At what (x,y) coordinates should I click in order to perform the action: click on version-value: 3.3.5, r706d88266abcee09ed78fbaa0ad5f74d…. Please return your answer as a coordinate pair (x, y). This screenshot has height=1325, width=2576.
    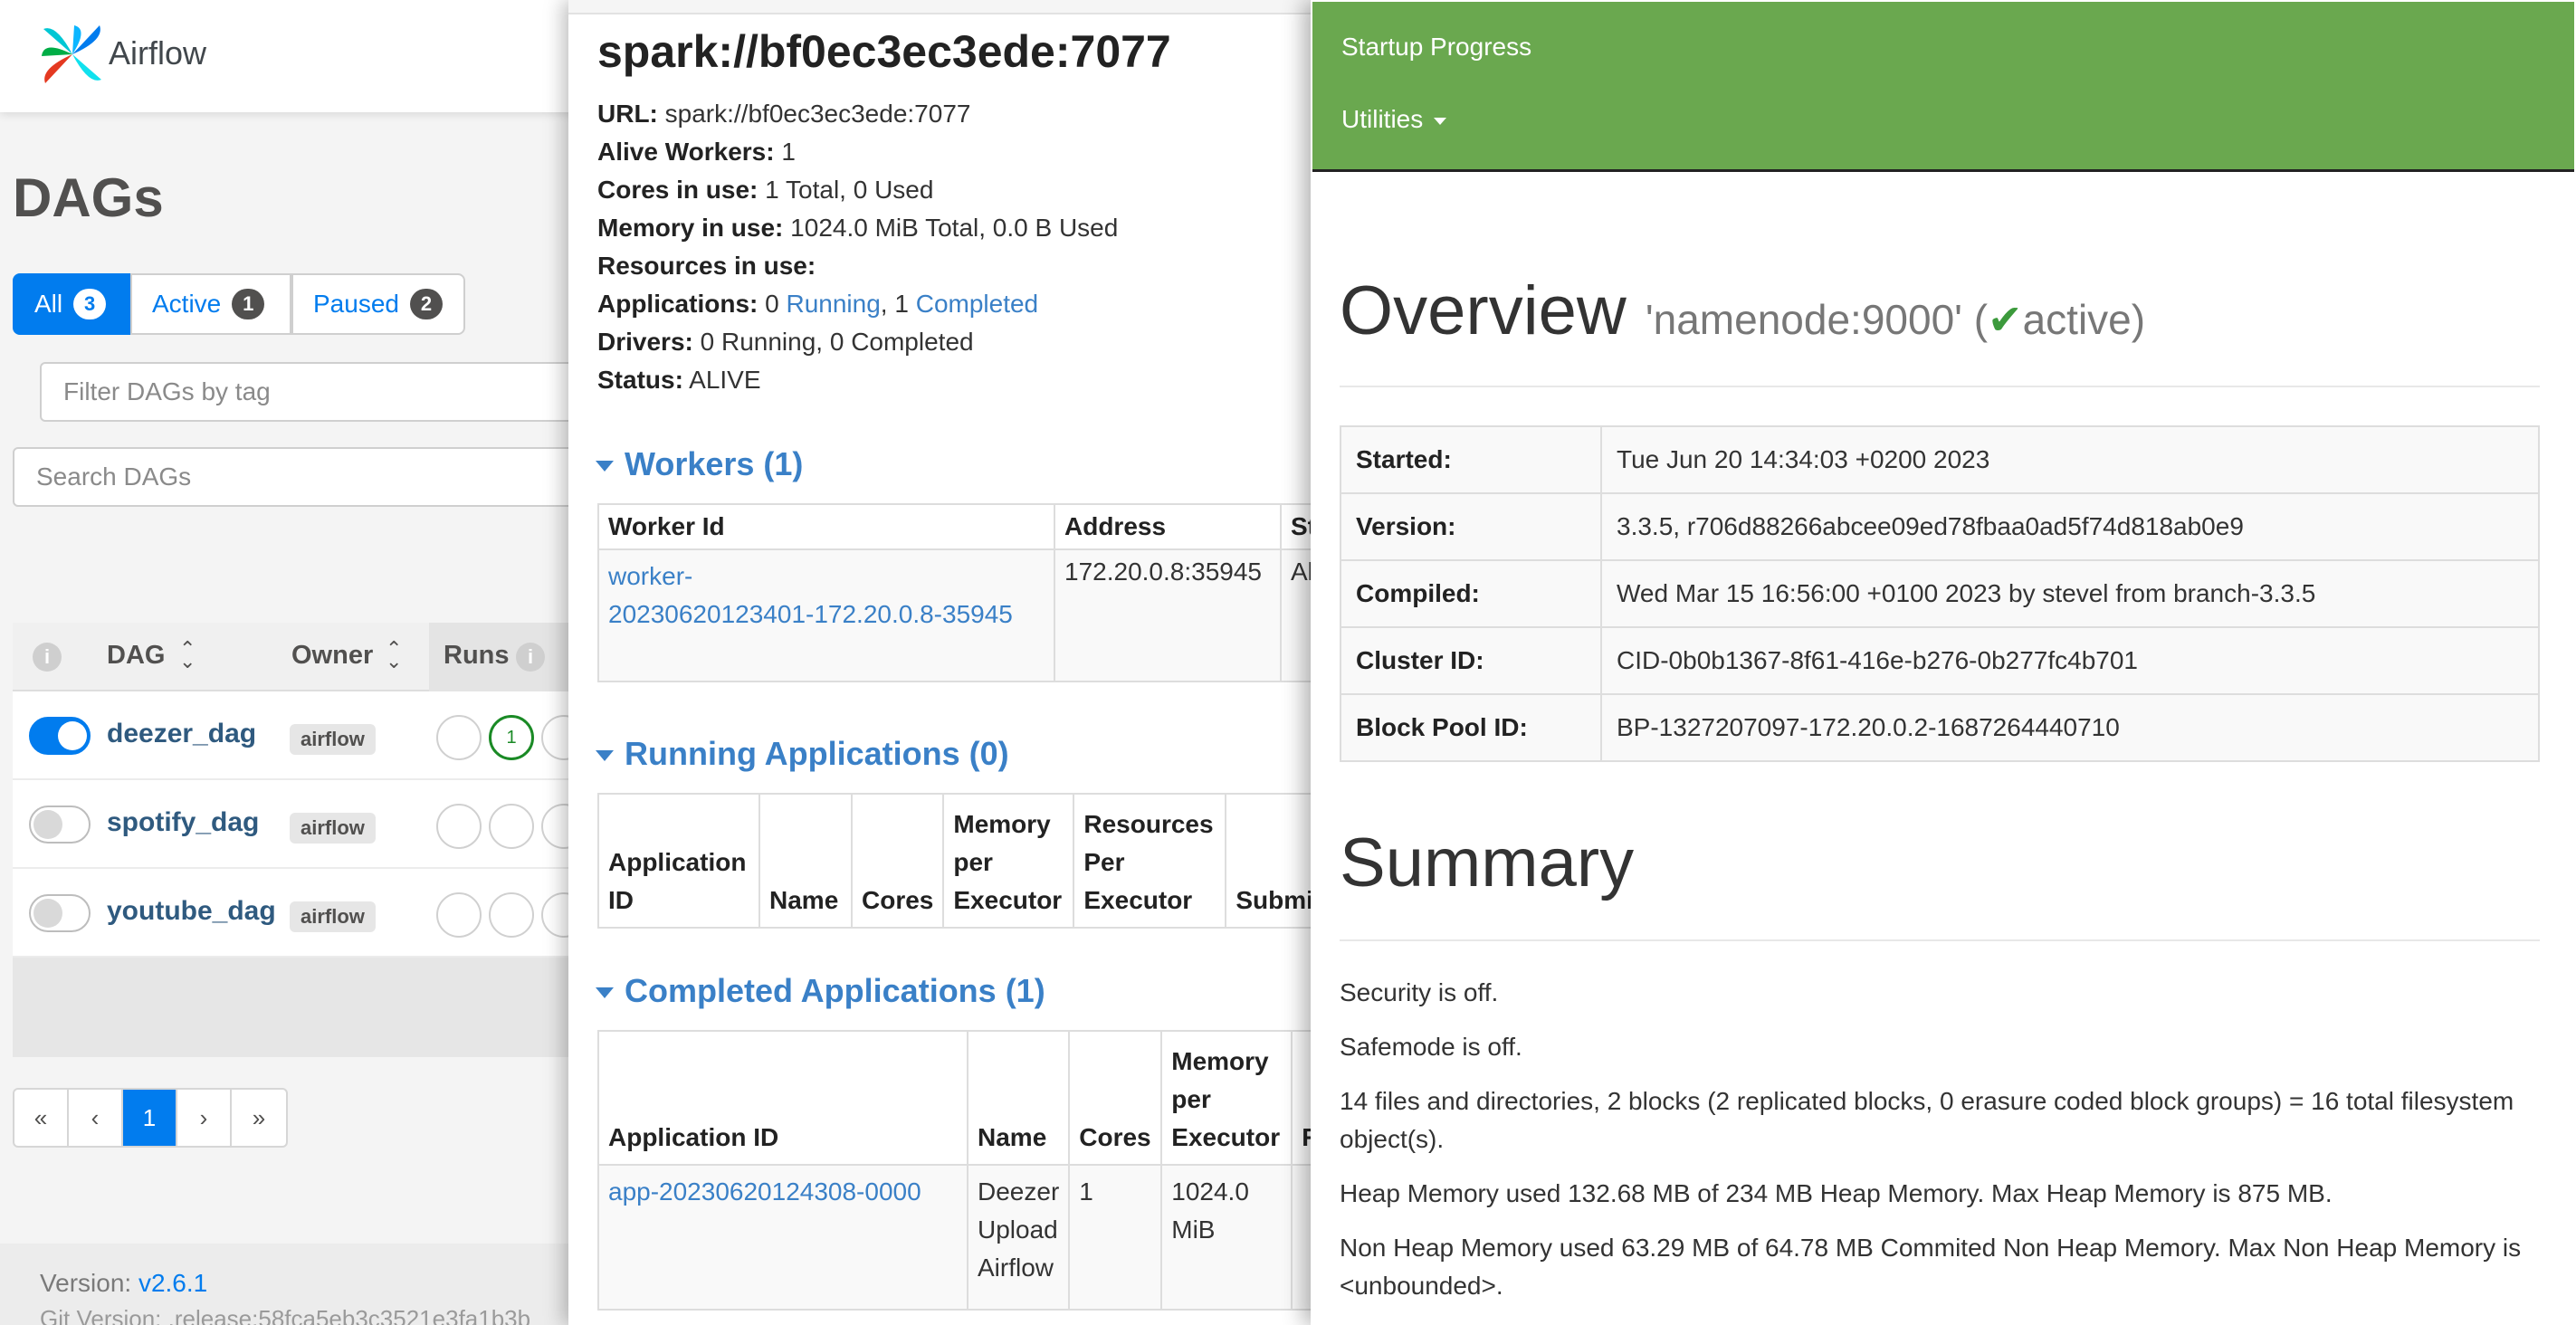
    Looking at the image, I should click on (2070, 526).